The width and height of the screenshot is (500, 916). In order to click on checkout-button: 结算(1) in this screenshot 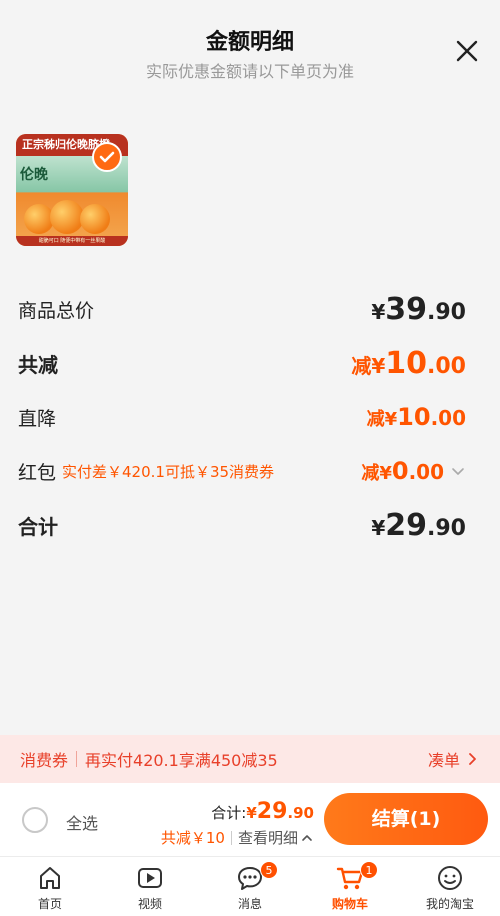, I will do `click(406, 819)`.